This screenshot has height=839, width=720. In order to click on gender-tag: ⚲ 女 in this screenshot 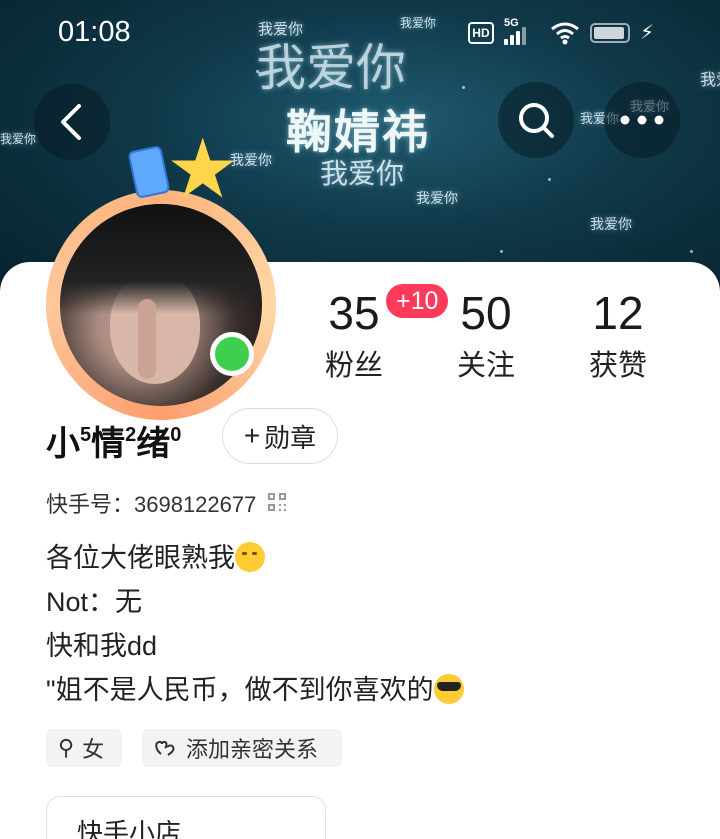, I will do `click(84, 748)`.